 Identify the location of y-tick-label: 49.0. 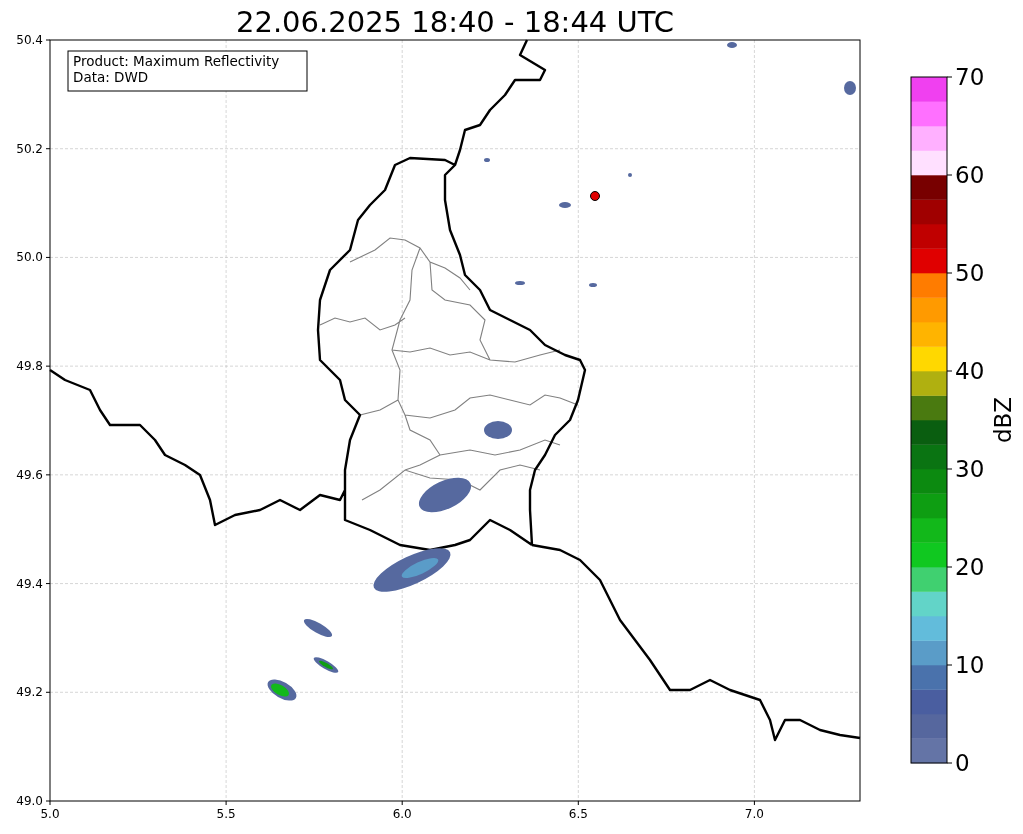
(29, 801).